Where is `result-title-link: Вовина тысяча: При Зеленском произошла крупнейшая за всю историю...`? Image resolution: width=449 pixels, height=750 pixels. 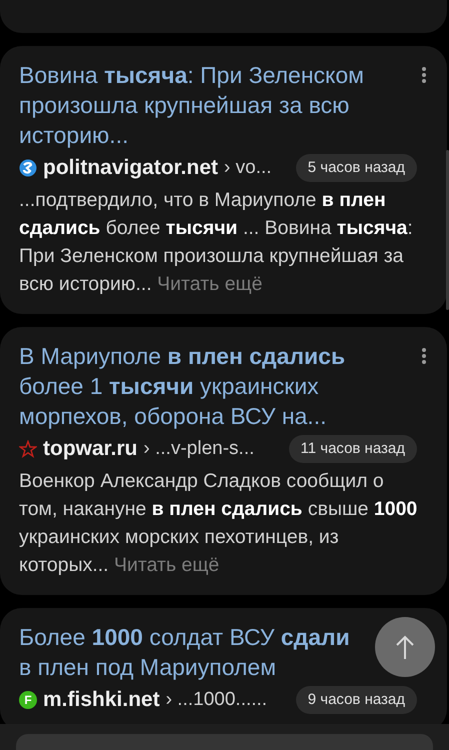 result-title-link: Вовина тысяча: При Зеленском произошла крупнейшая за всю историю... is located at coordinates (193, 105).